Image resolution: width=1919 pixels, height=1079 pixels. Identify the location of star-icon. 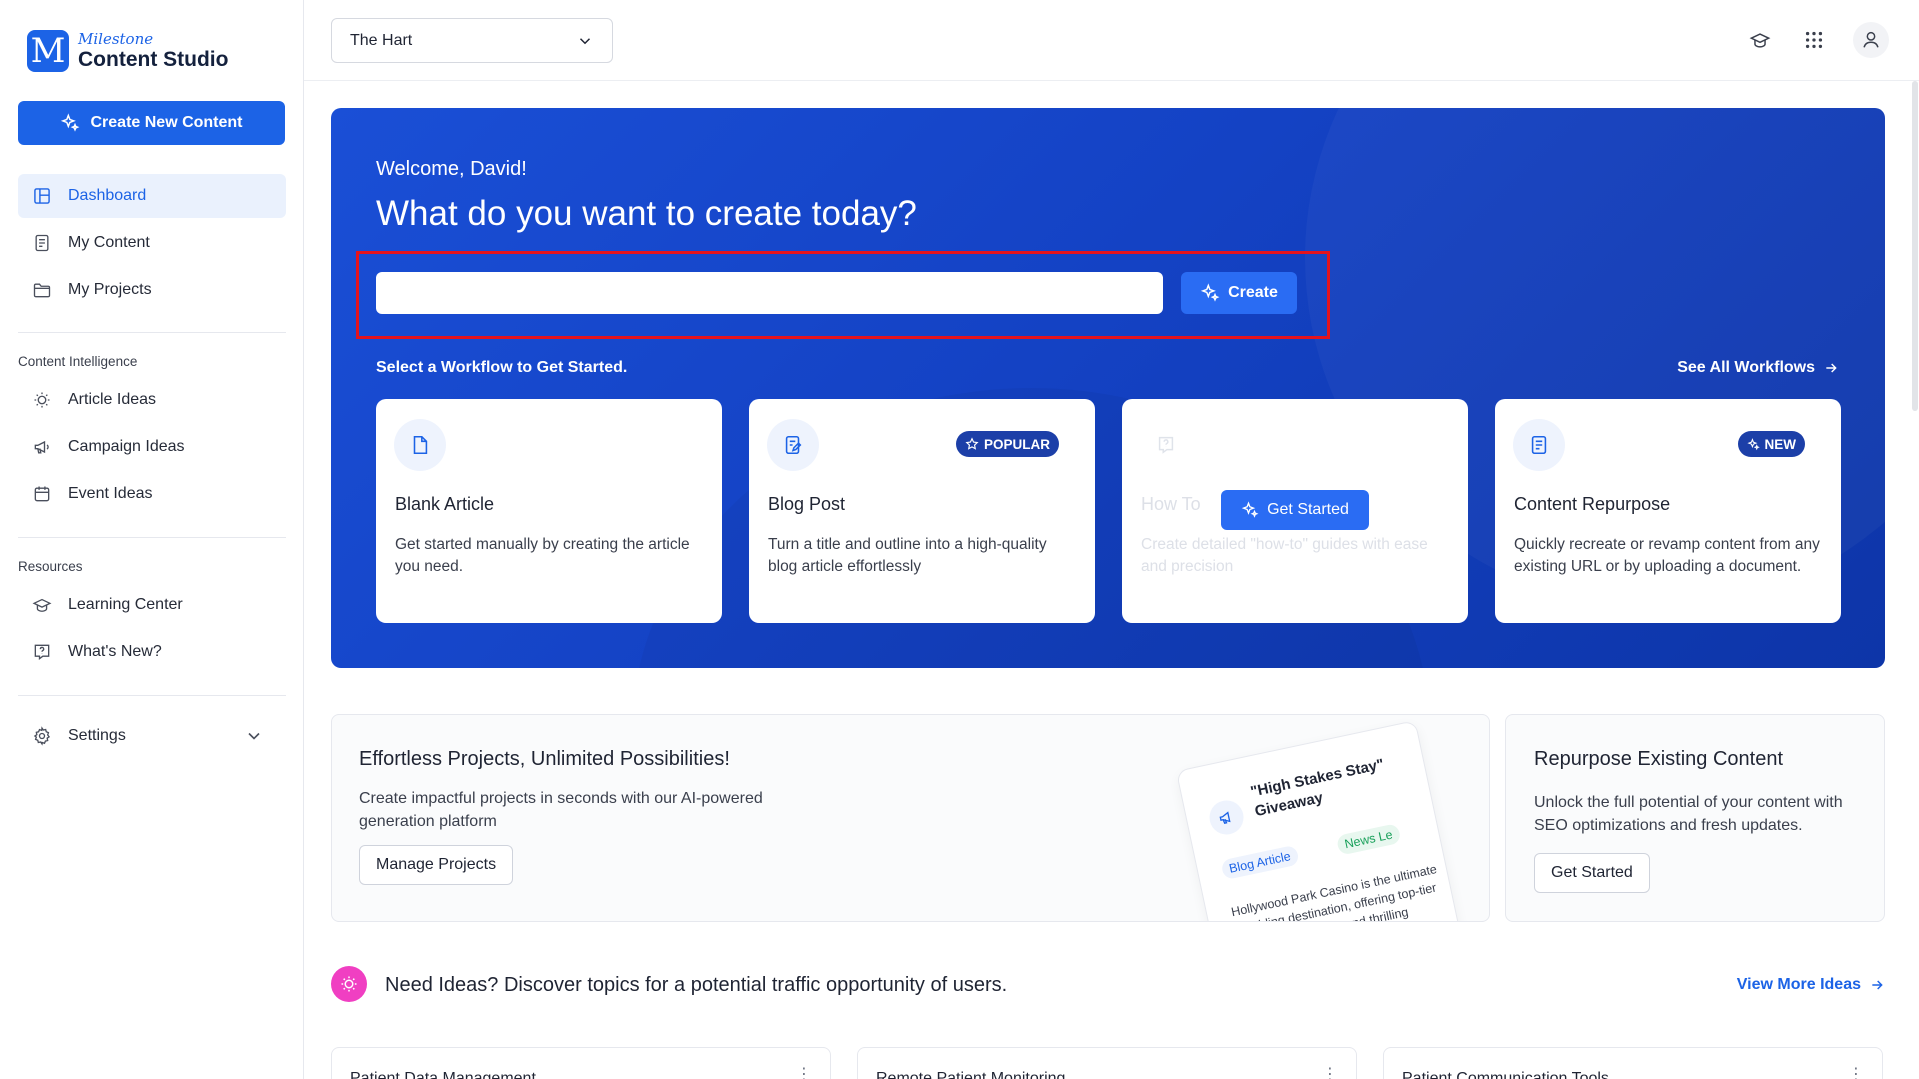
(972, 443).